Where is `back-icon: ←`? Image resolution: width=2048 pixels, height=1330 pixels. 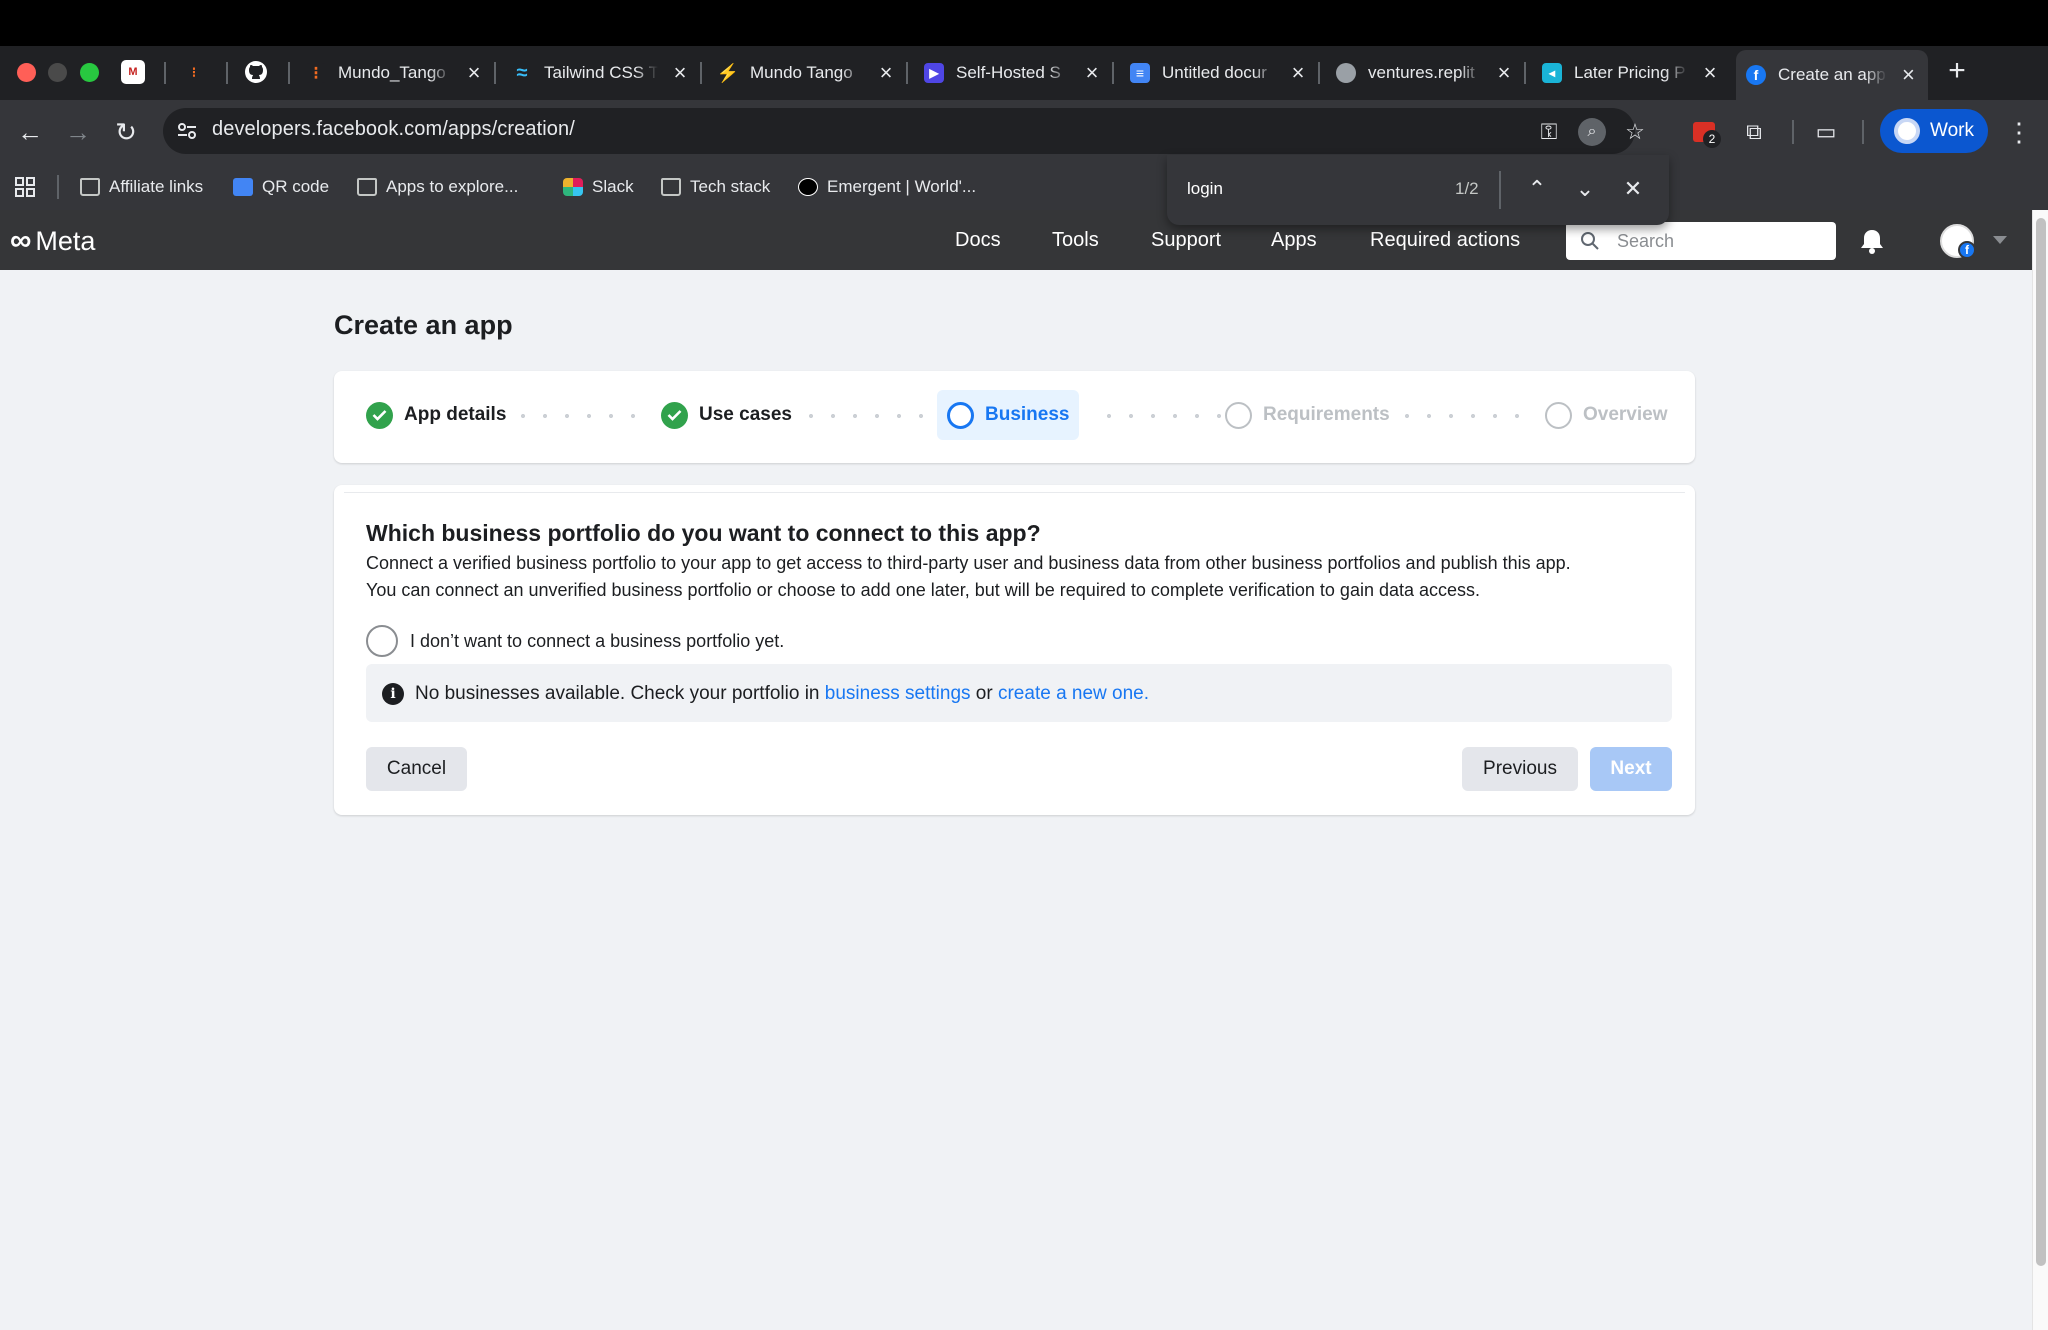
back-icon: ← is located at coordinates (30, 132).